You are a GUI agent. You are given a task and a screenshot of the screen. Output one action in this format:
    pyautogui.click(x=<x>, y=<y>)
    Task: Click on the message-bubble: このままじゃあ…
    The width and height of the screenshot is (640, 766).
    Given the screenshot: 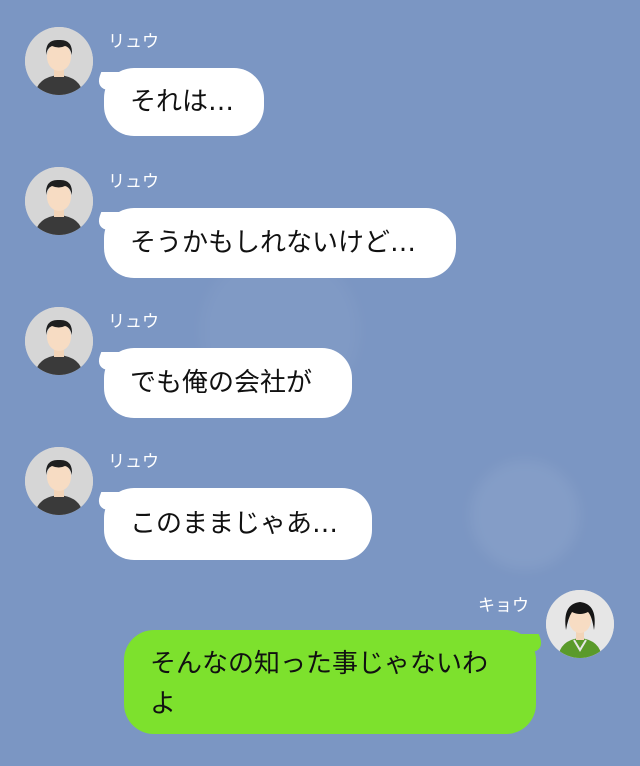 What is the action you would take?
    pyautogui.click(x=238, y=524)
    